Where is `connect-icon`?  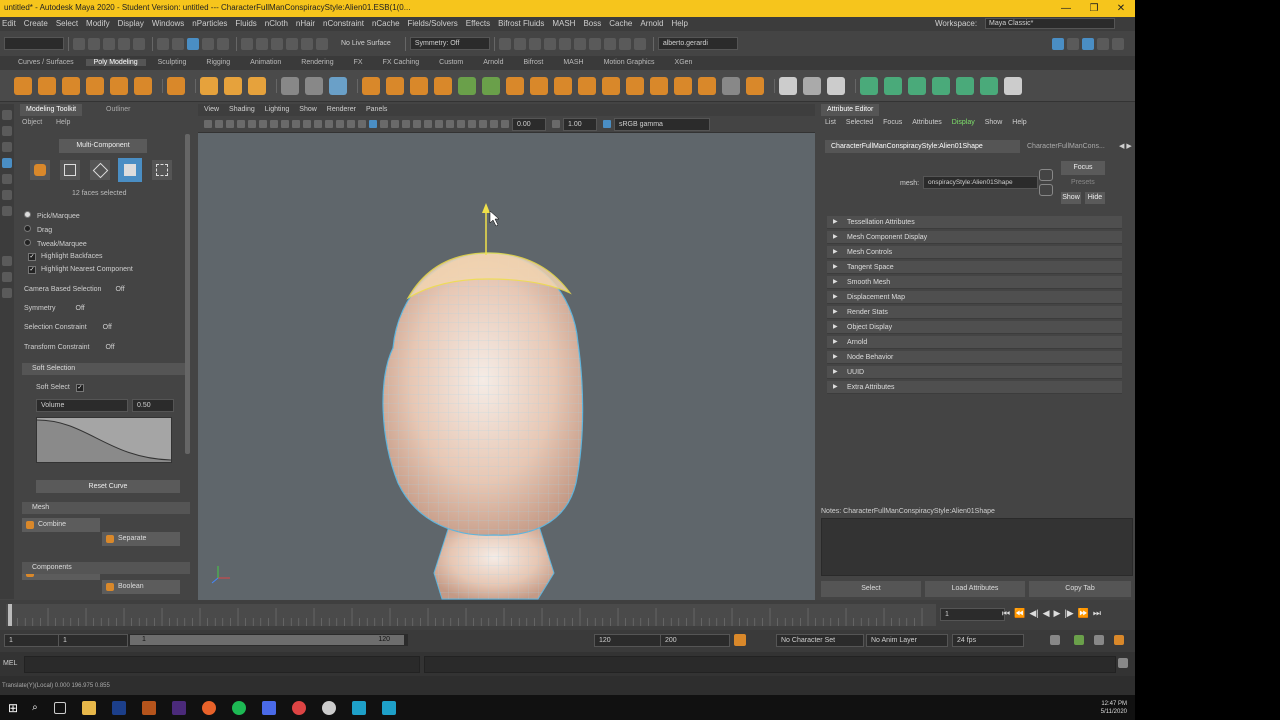 connect-icon is located at coordinates (683, 85).